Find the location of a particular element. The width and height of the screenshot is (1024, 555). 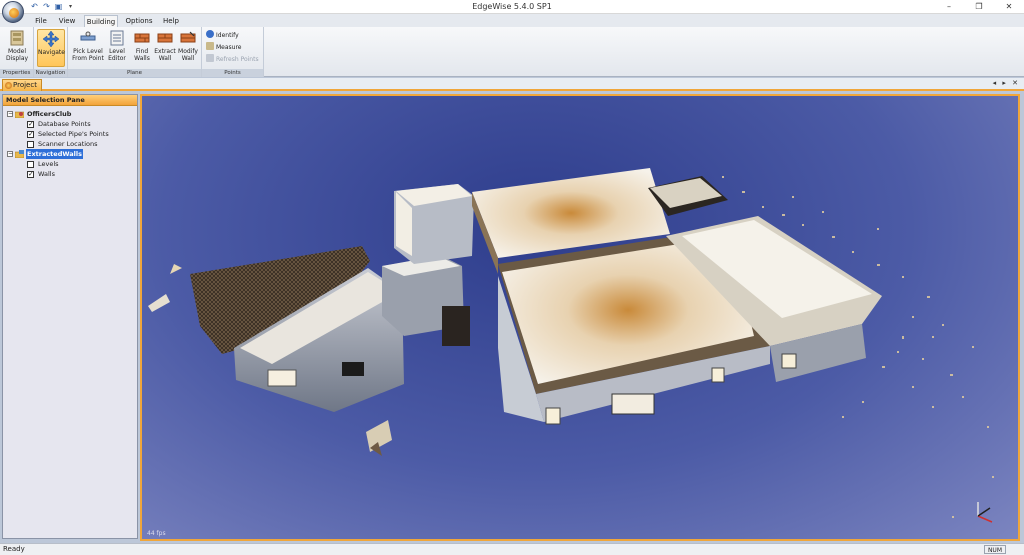

navigate-arrows-icon is located at coordinates (51, 39).